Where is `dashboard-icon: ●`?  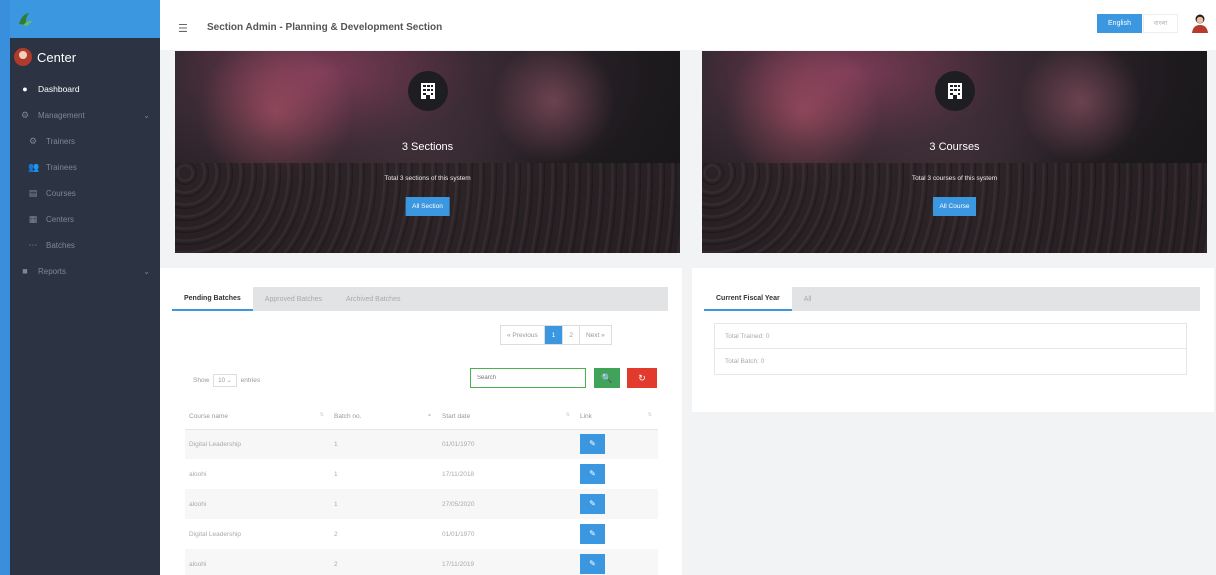
dashboard-icon: ● is located at coordinates (25, 89).